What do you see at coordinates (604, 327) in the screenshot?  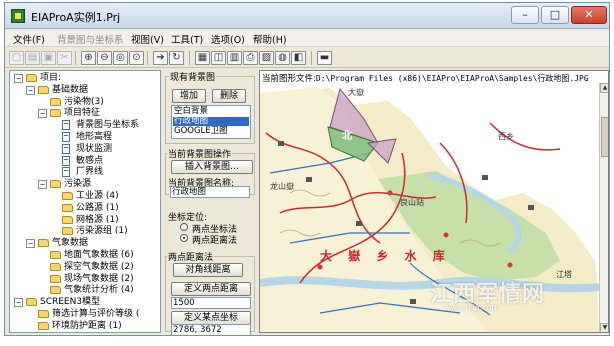 I see `scroll-down-button: ▼` at bounding box center [604, 327].